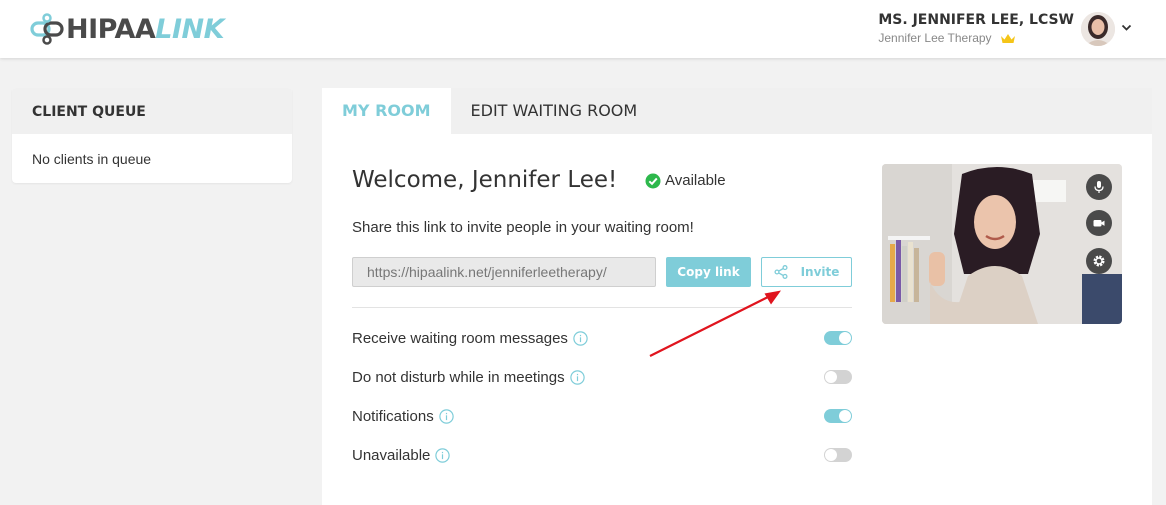 Image resolution: width=1166 pixels, height=505 pixels. What do you see at coordinates (715, 323) in the screenshot?
I see `annotation-arrow` at bounding box center [715, 323].